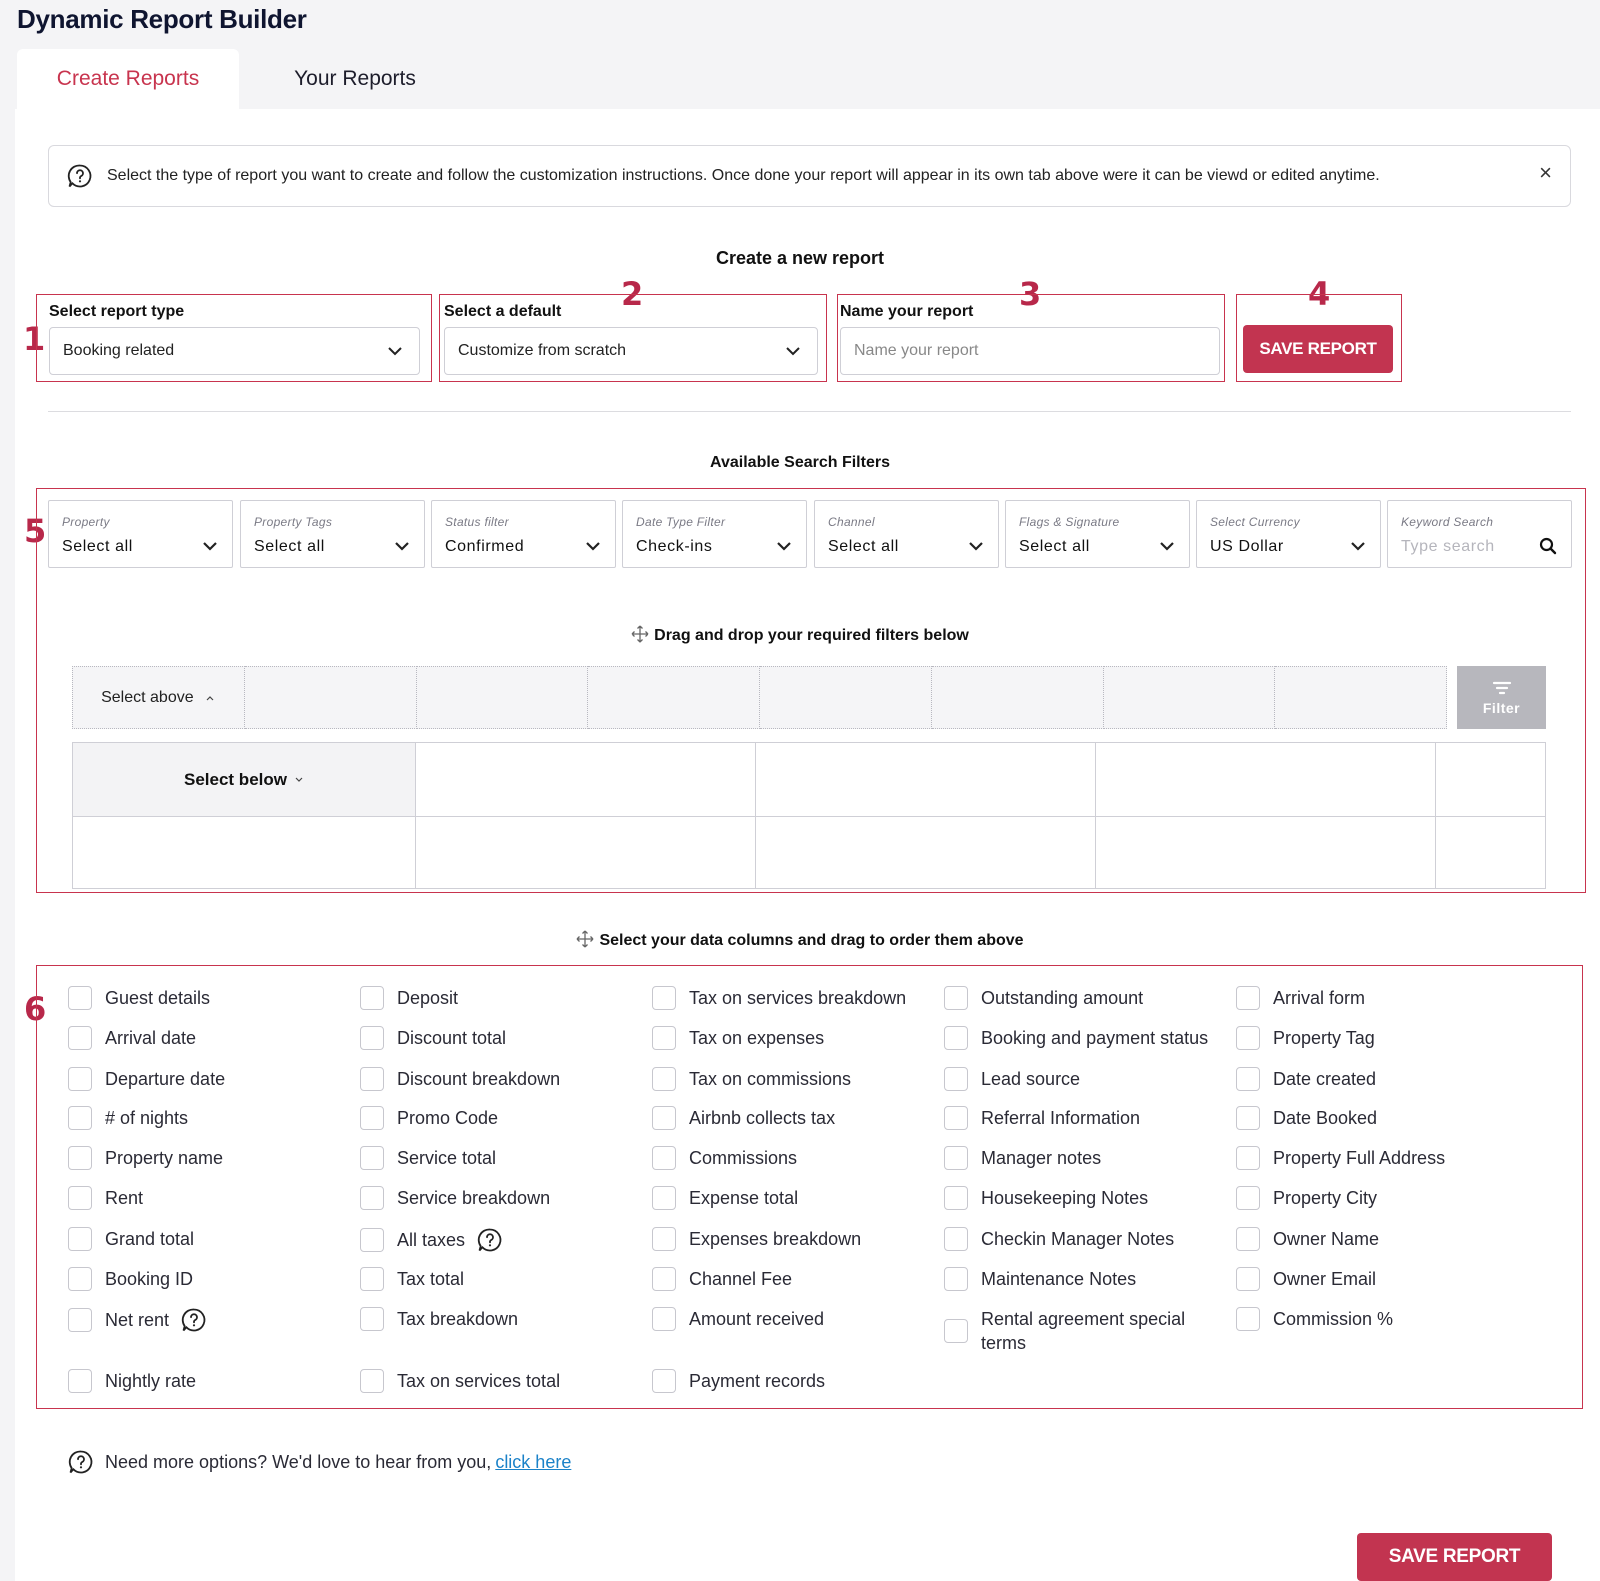  I want to click on search-icon, so click(1548, 546).